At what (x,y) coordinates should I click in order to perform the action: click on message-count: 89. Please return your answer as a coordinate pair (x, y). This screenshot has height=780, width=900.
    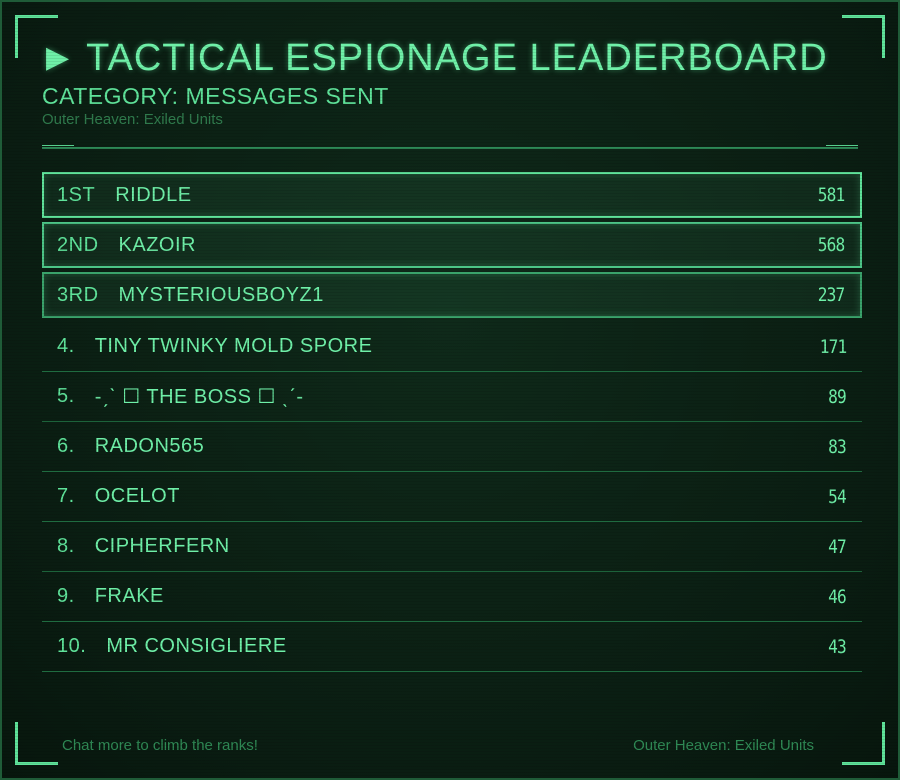
    Looking at the image, I should click on (837, 396).